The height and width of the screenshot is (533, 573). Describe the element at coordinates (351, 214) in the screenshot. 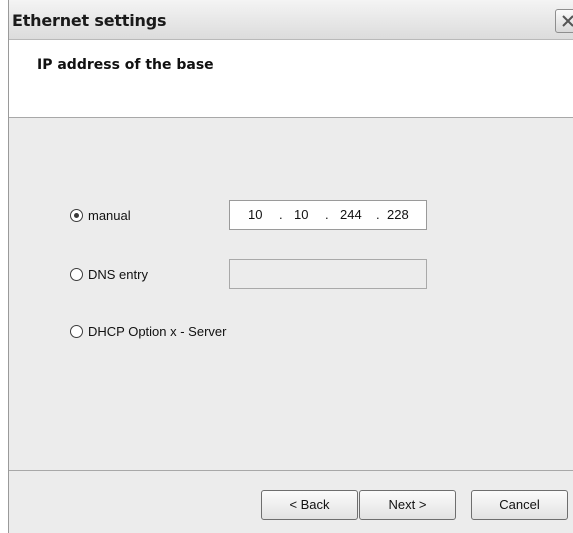

I see `ip-octet-3: 244` at that location.